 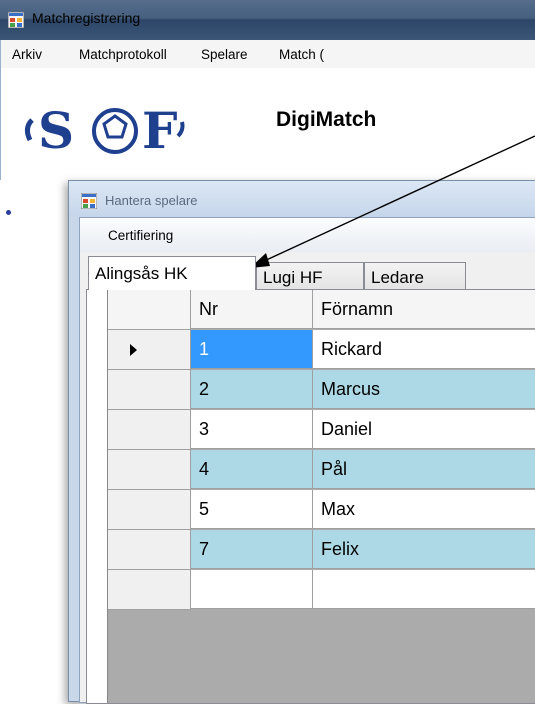 I want to click on tab-alingsas-hk: Alingsås HK, so click(x=172, y=273).